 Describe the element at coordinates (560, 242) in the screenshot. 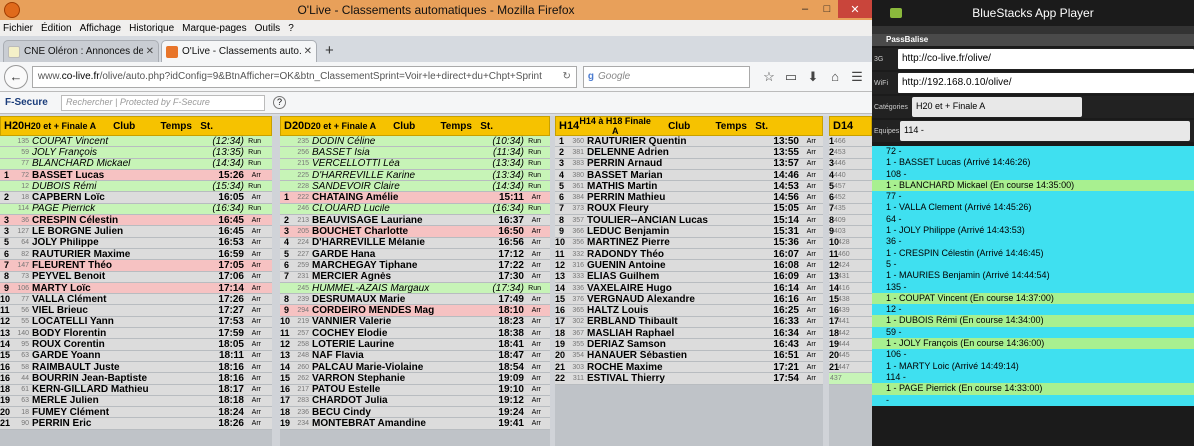

I see `row-rank: 10` at that location.